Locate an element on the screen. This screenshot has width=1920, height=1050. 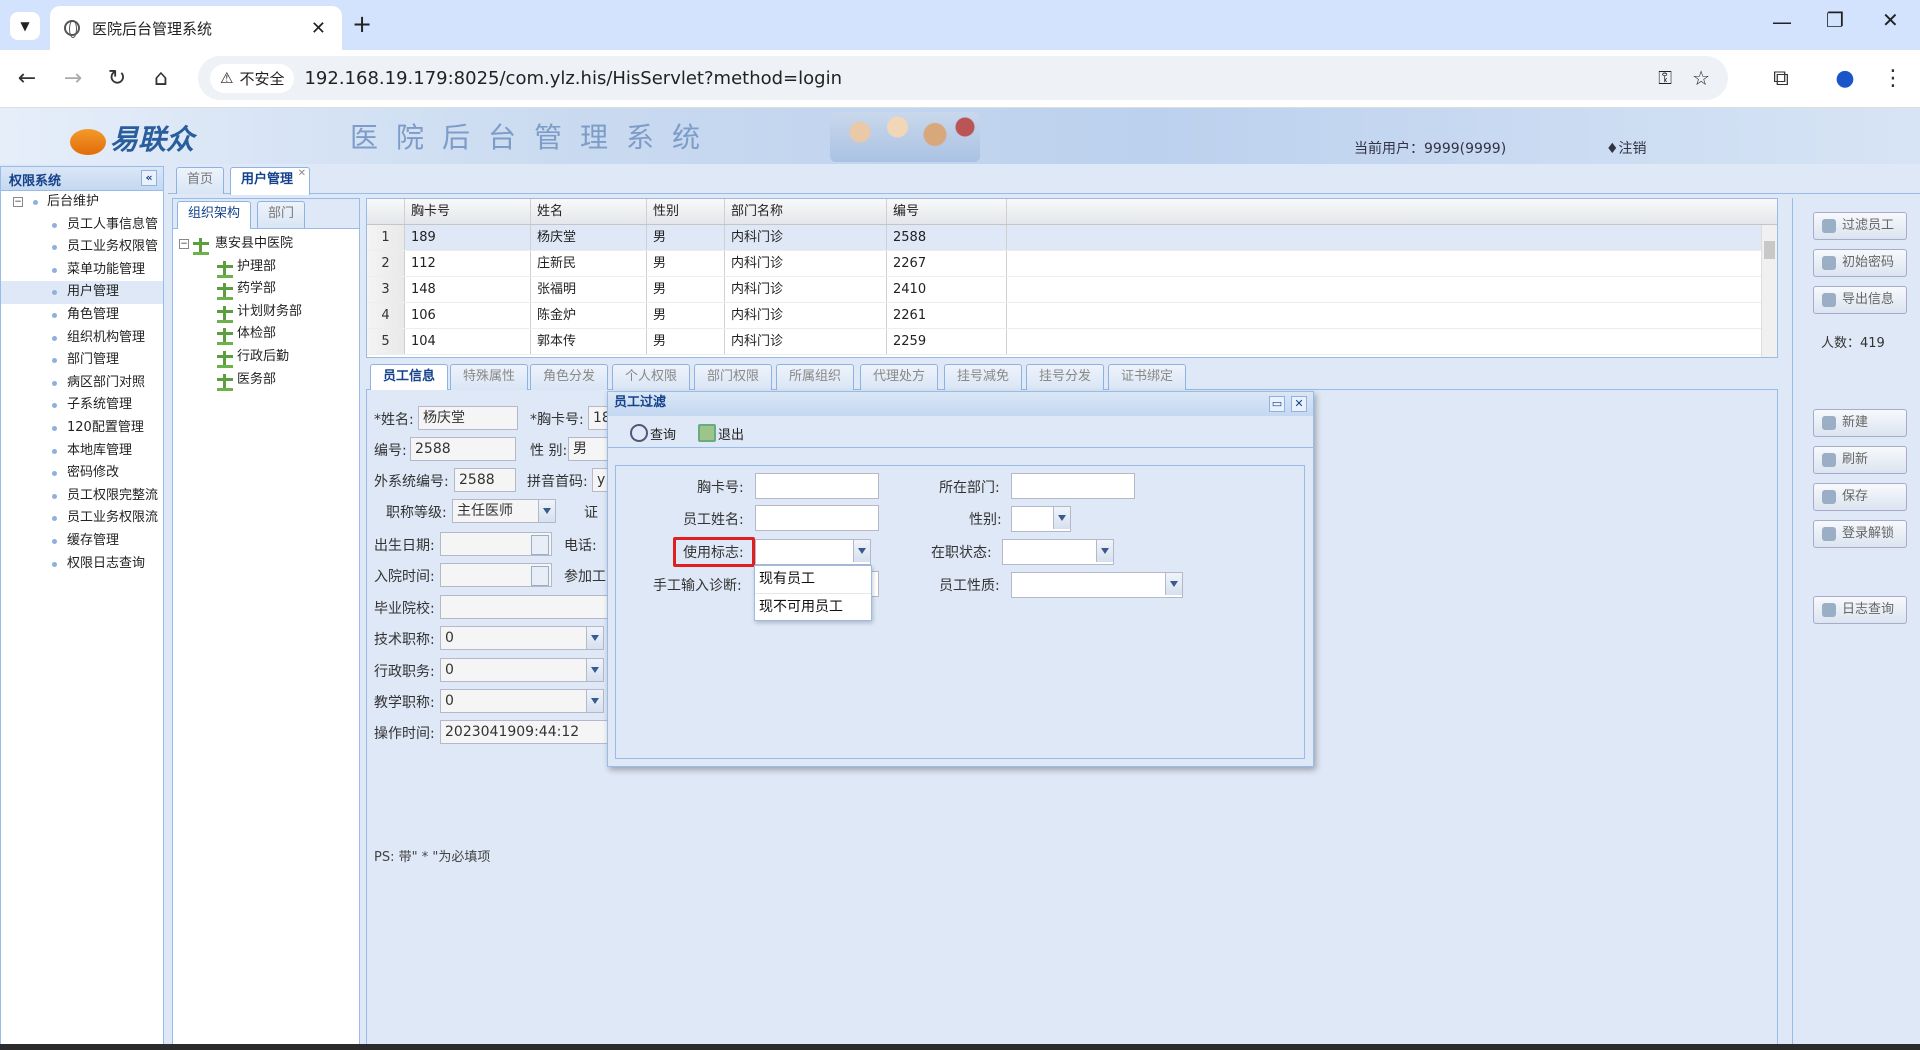
init-password-button: 初始密码 is located at coordinates (1860, 263).